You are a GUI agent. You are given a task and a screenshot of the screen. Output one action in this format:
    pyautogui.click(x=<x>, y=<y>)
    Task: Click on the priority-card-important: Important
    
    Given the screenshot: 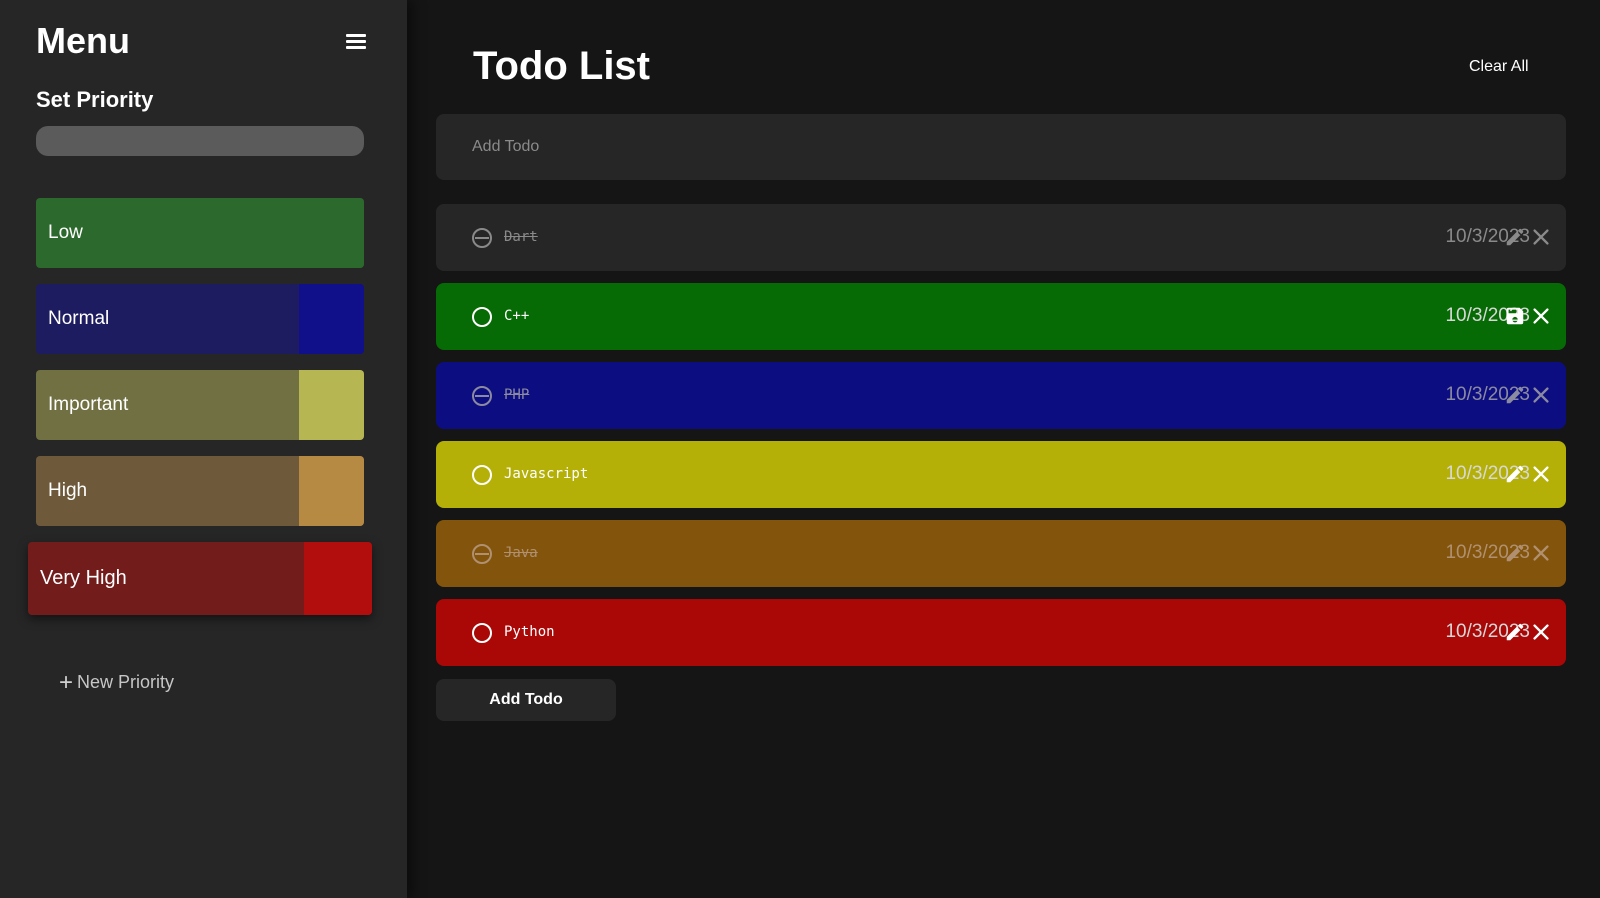 What is the action you would take?
    pyautogui.click(x=200, y=405)
    